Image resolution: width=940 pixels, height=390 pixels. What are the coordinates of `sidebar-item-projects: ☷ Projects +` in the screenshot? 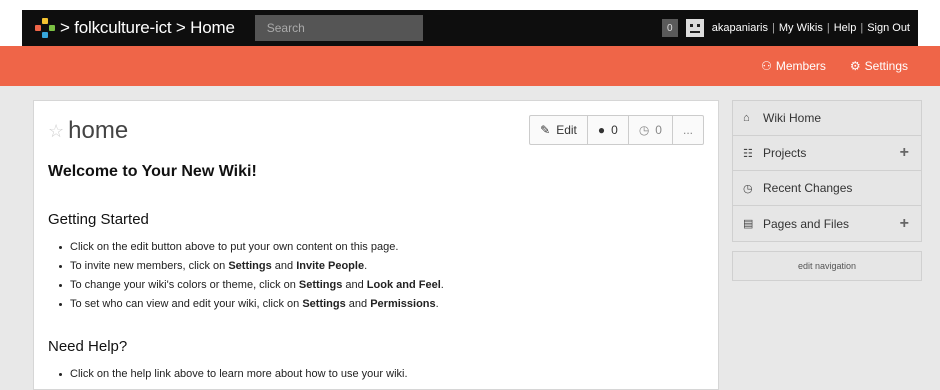 It's located at (827, 153).